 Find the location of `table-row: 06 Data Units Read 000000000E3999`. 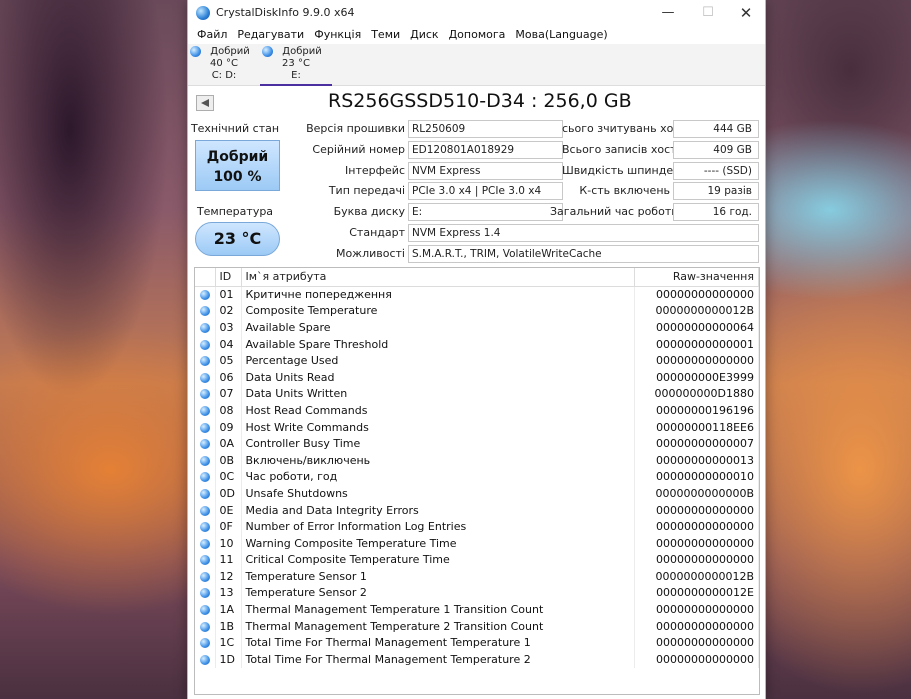

table-row: 06 Data Units Read 000000000E3999 is located at coordinates (477, 377).